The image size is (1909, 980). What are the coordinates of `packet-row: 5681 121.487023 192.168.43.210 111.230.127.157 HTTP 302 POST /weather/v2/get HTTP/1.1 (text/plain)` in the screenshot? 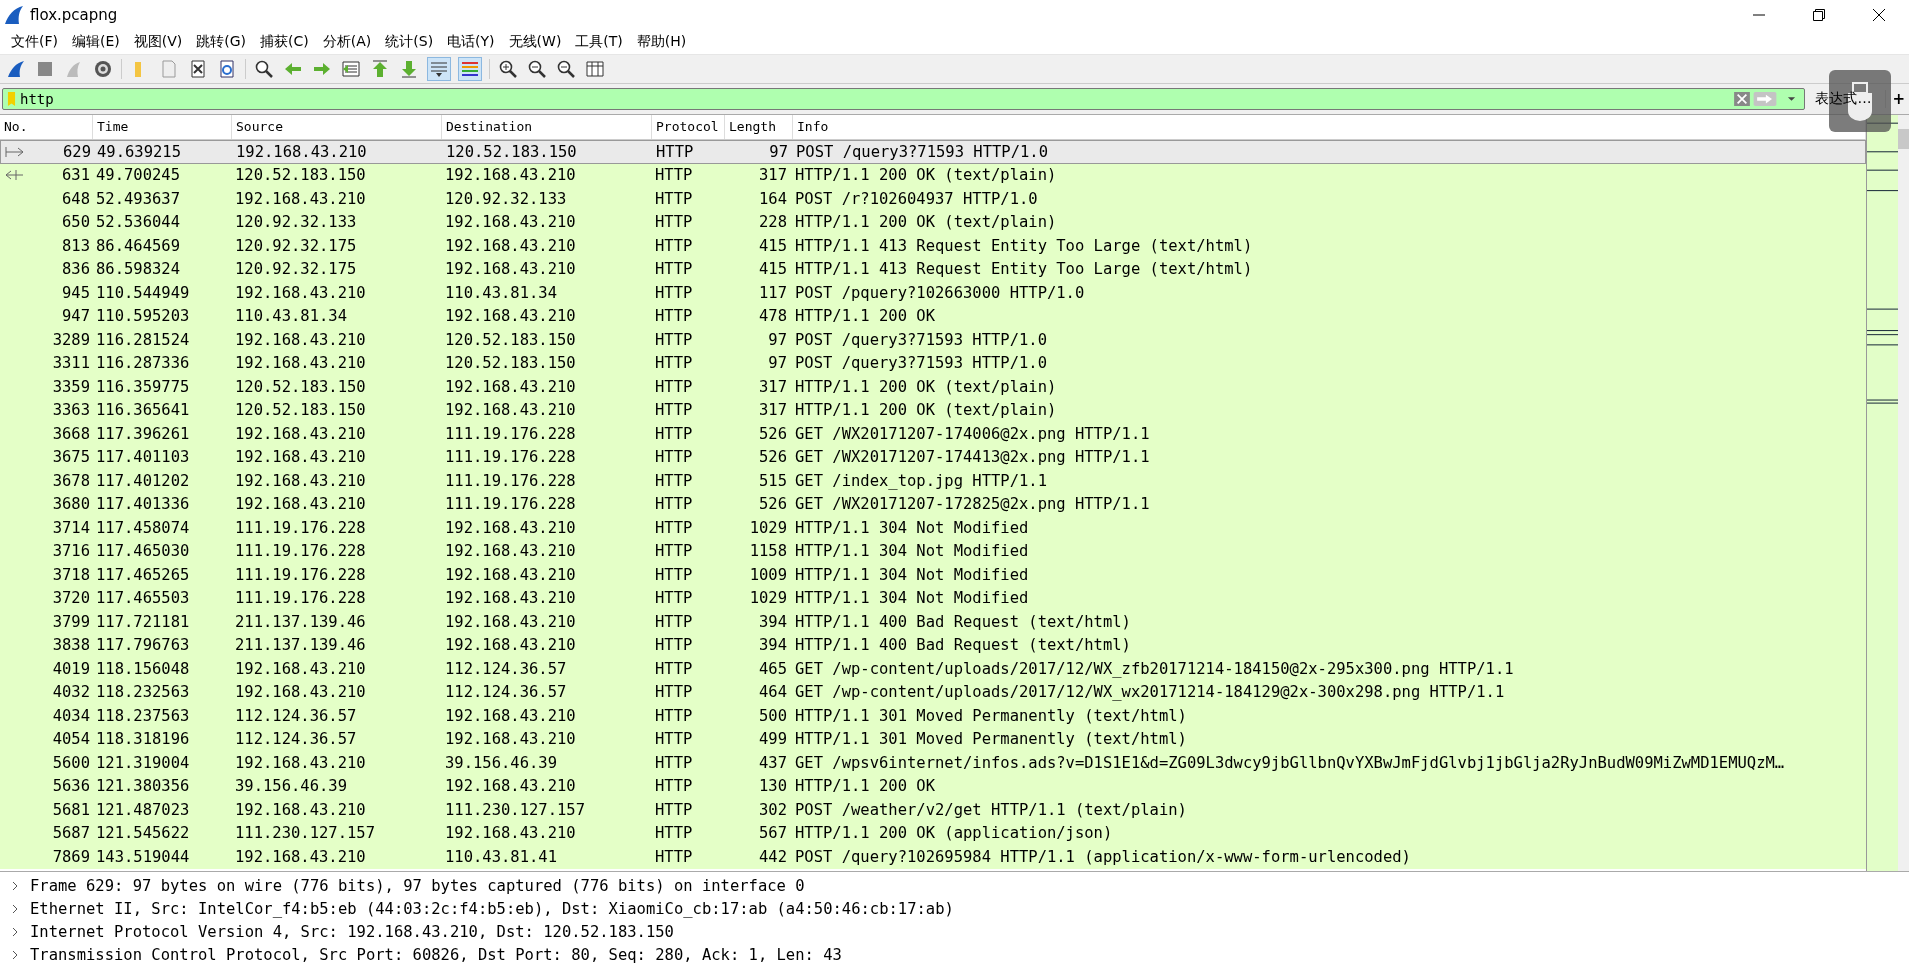 It's located at (933, 810).